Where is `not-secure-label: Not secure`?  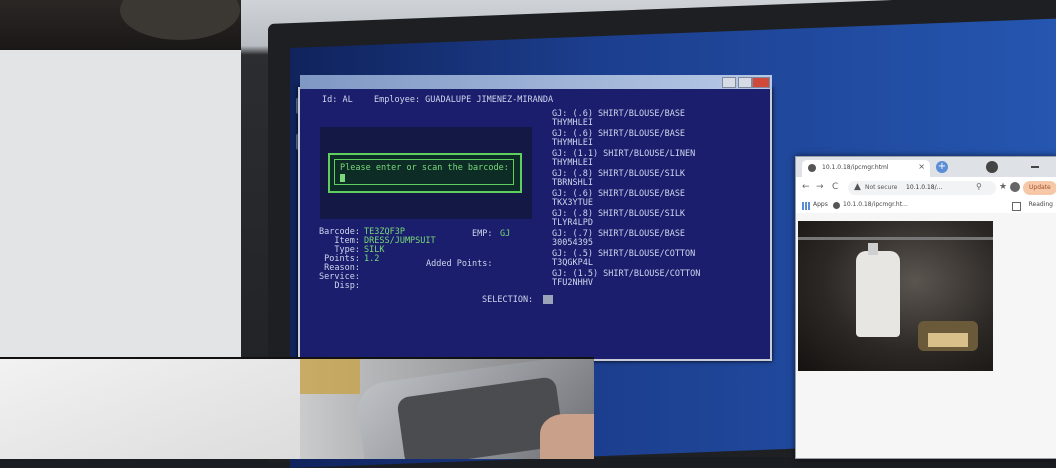 not-secure-label: Not secure is located at coordinates (881, 187).